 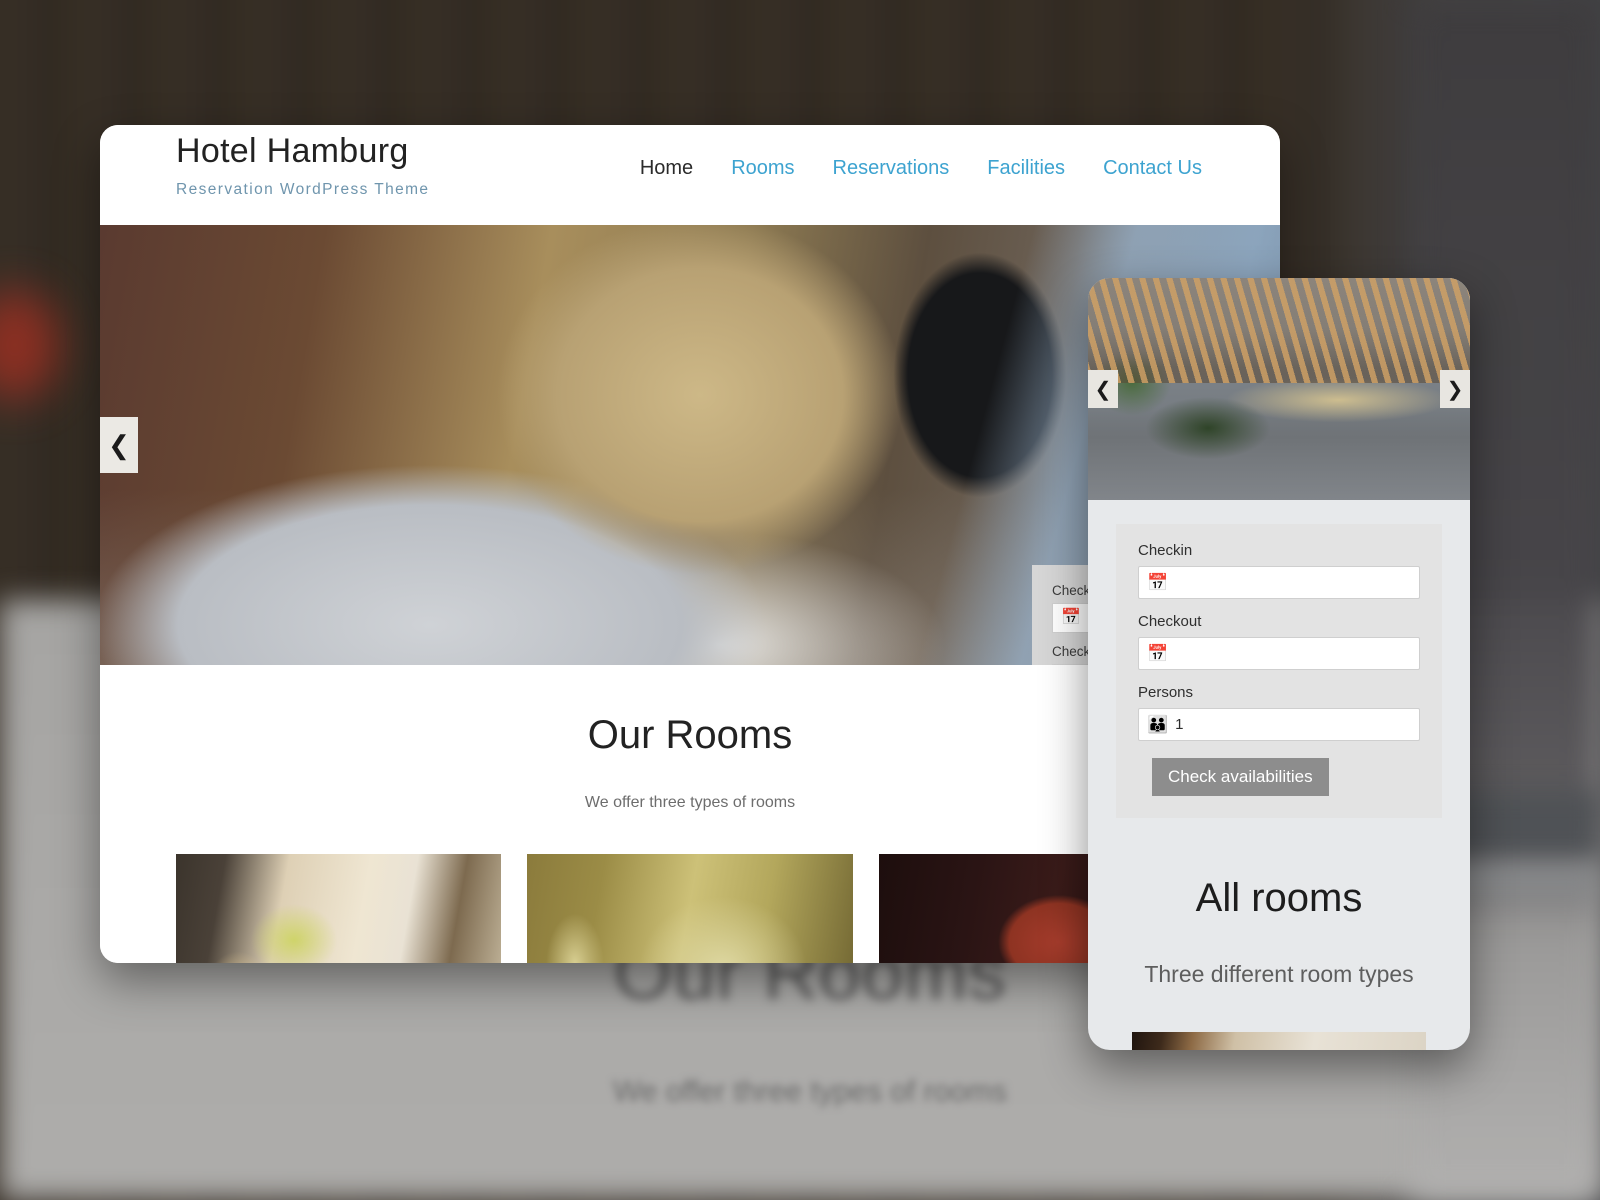 I want to click on persons-label: Persons, so click(x=1166, y=692).